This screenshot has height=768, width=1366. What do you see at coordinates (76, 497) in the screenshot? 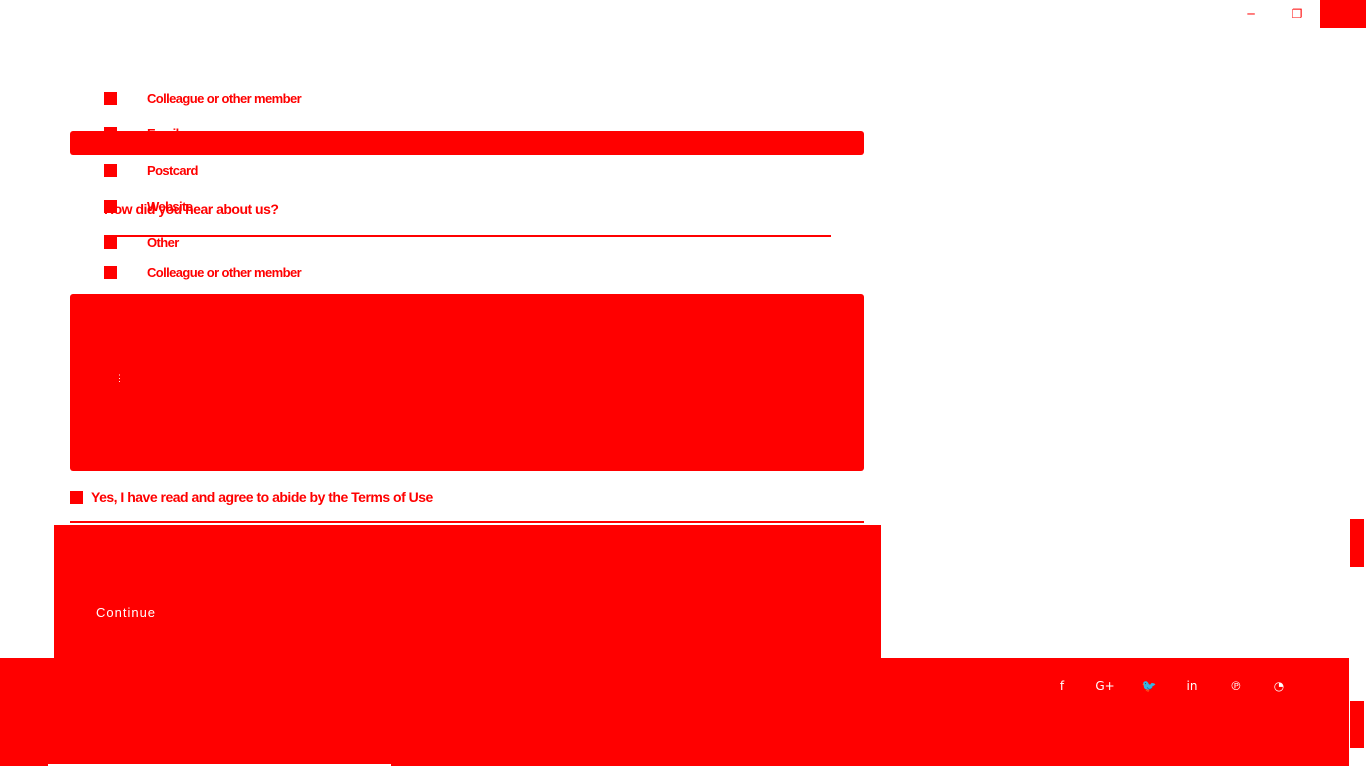
I see `terms-checkbox` at bounding box center [76, 497].